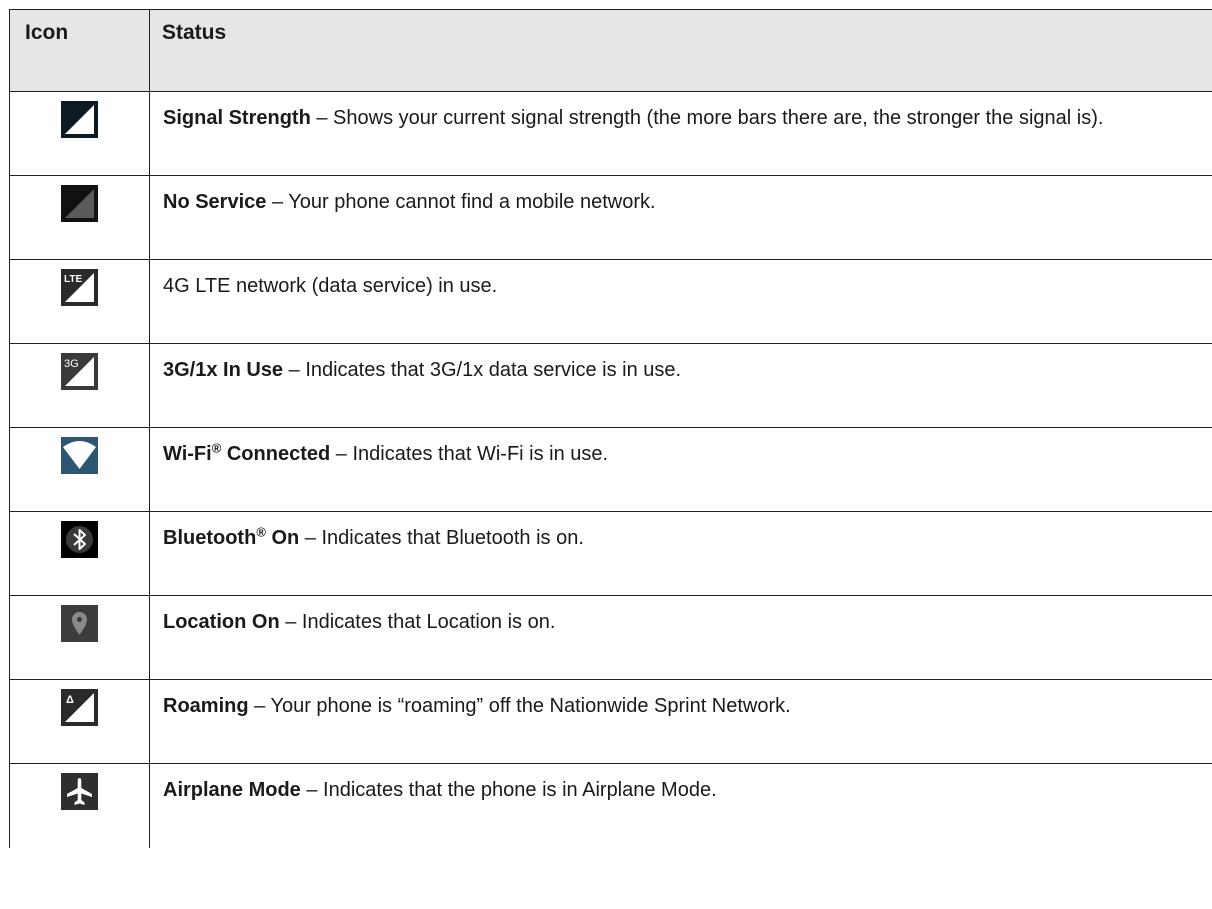  What do you see at coordinates (206, 706) in the screenshot?
I see `row-title: Roaming` at bounding box center [206, 706].